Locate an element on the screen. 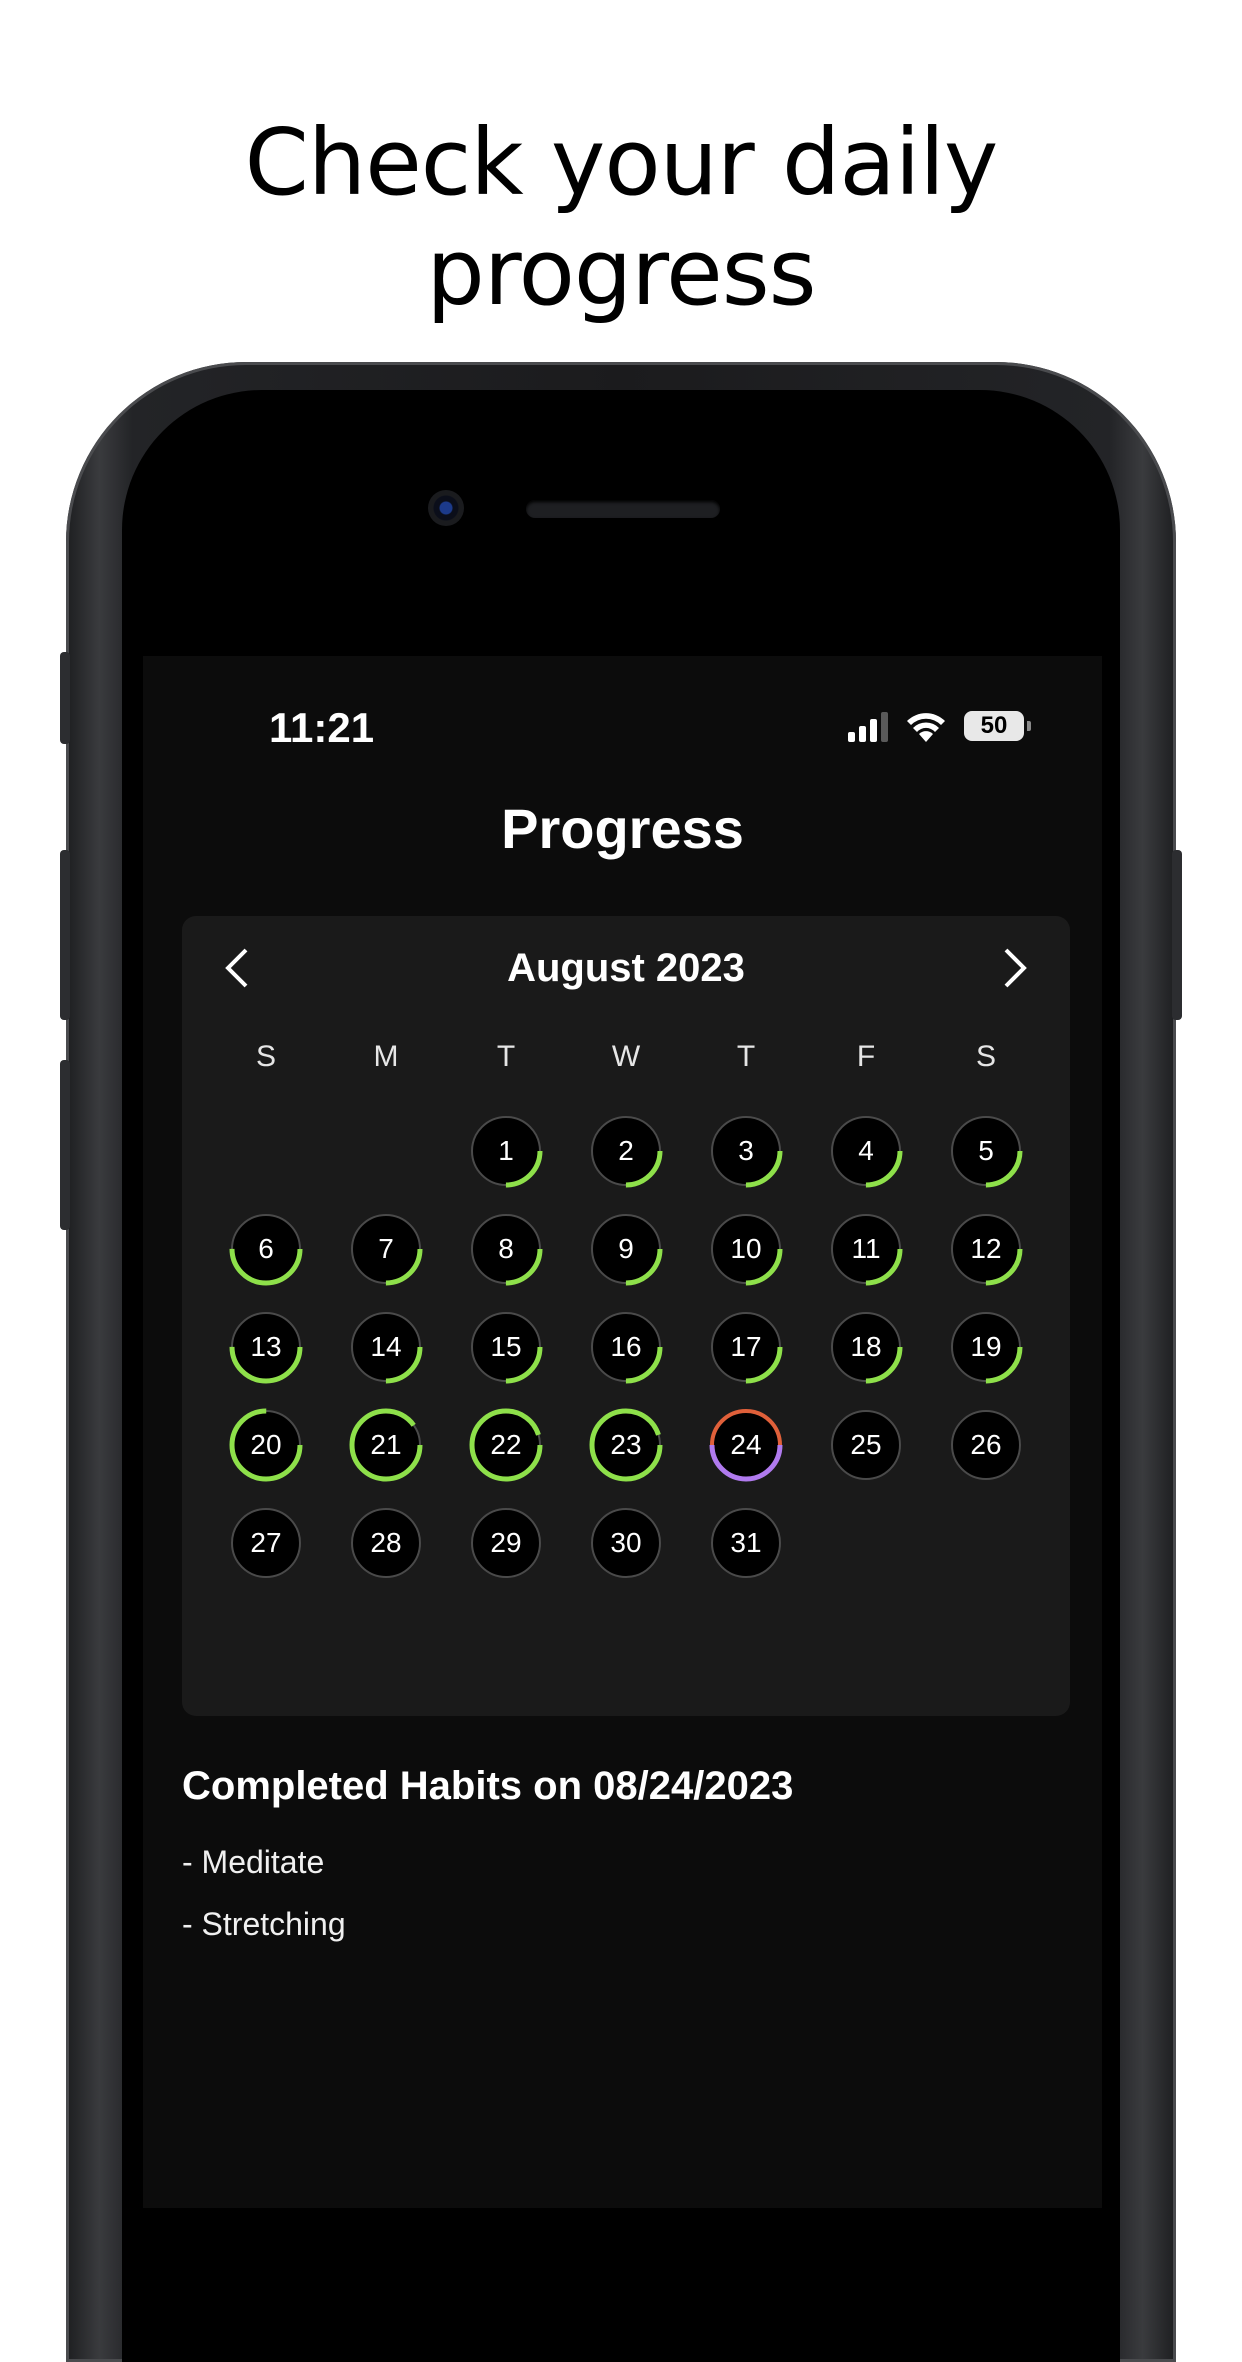 The image size is (1242, 2362). day-number: 9 is located at coordinates (626, 1248).